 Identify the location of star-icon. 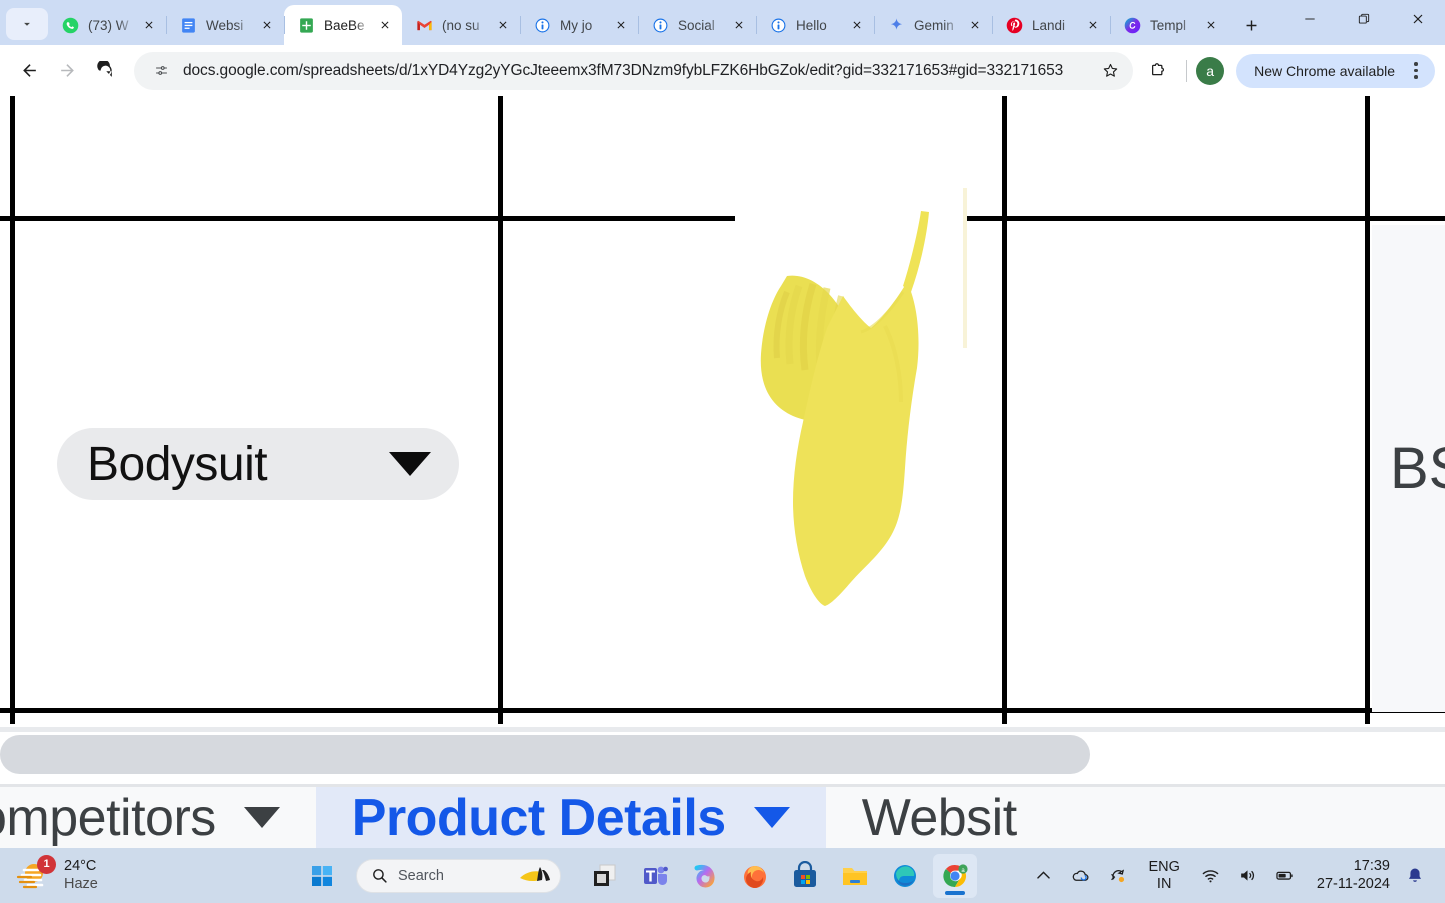
(1110, 70).